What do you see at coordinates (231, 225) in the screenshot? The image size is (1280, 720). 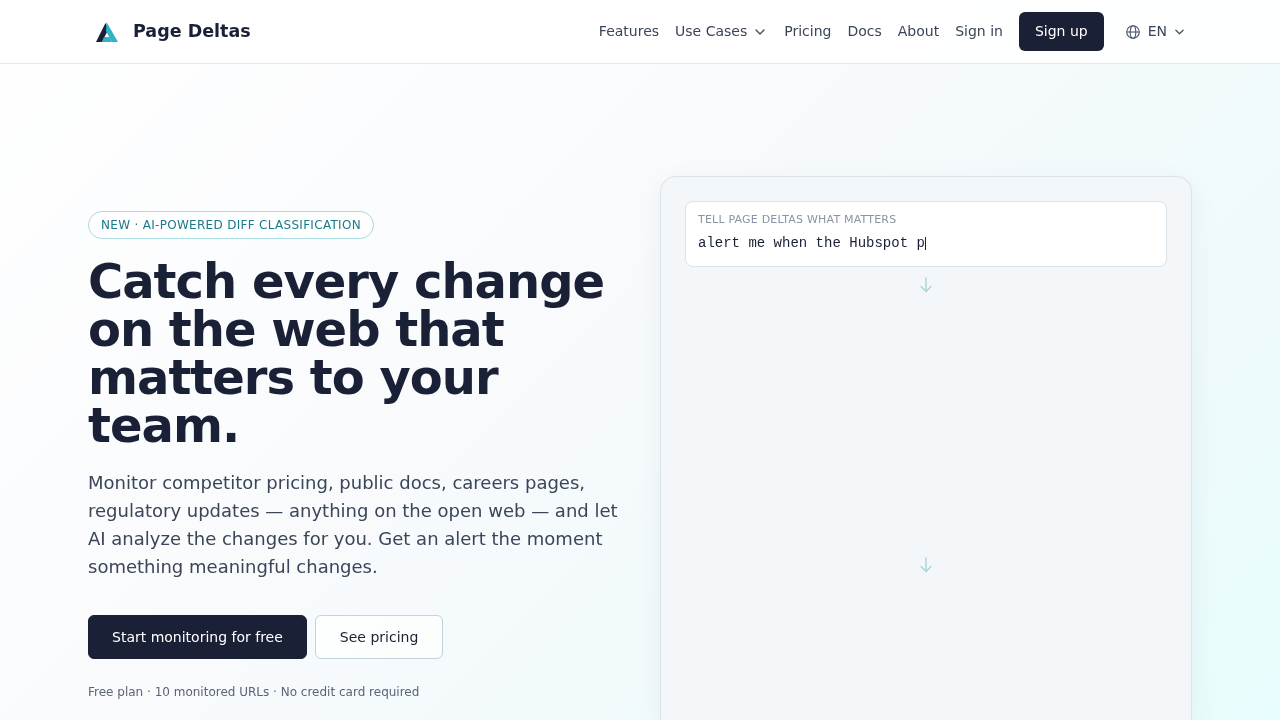 I see `announcement-badge: NEW · AI-POWERED DIFF CLASSIFICATION` at bounding box center [231, 225].